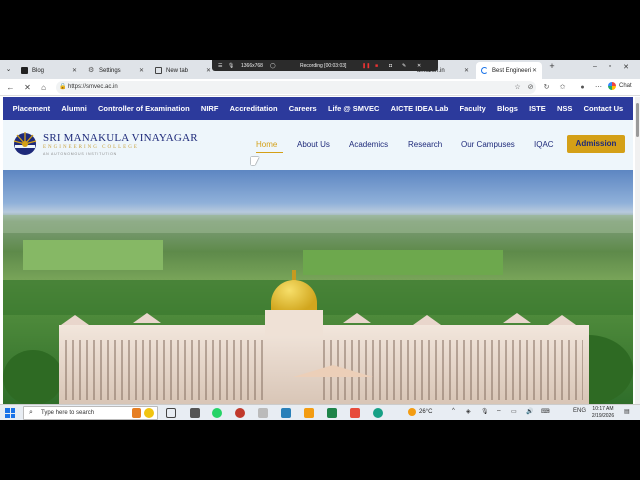 The image size is (640, 480). I want to click on home-icon: ⌂, so click(43, 87).